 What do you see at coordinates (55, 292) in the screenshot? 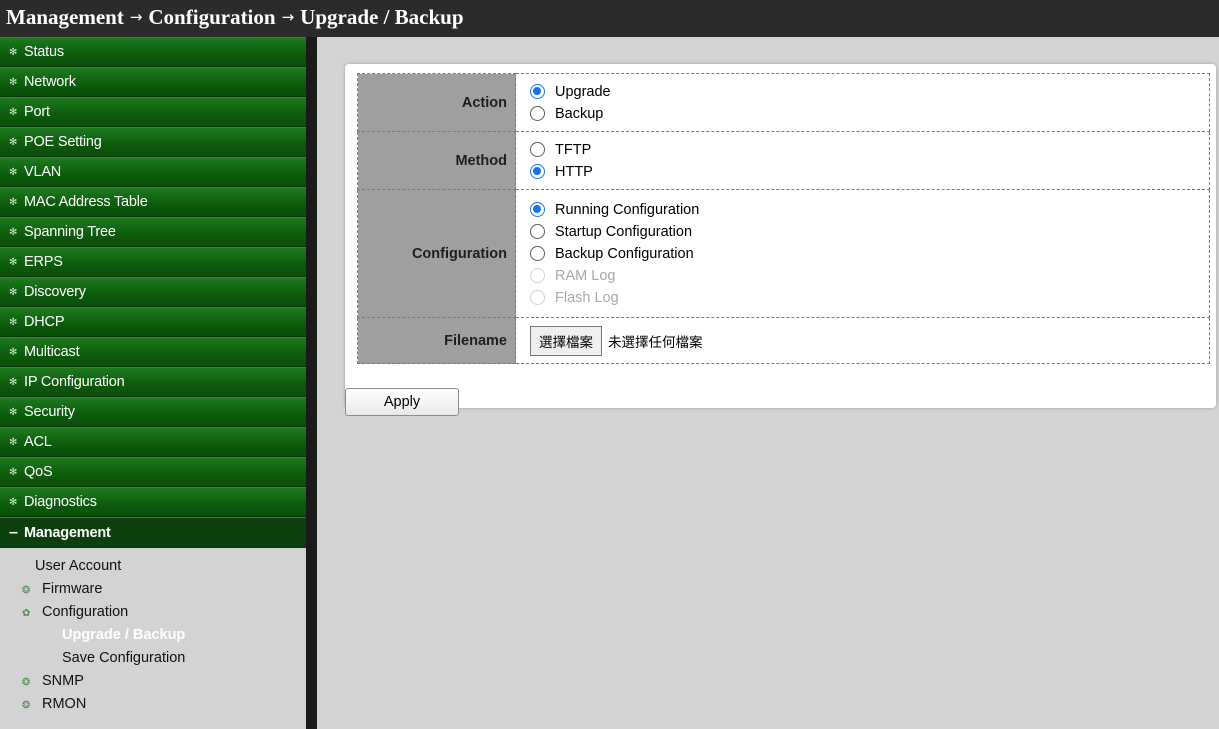
I see `sidebar-item-label: Discovery` at bounding box center [55, 292].